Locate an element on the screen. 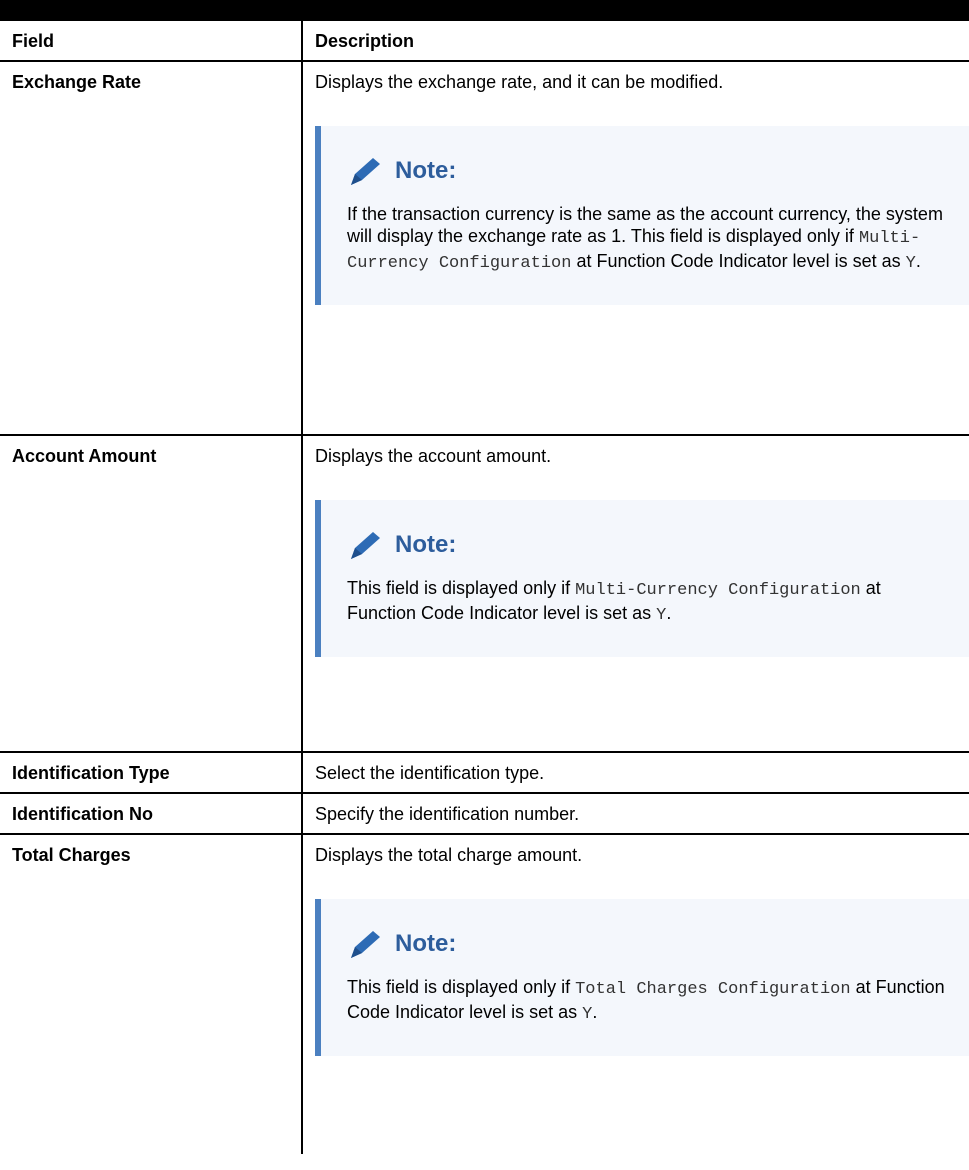 Image resolution: width=969 pixels, height=1170 pixels. field-name: Exchange Rate is located at coordinates (151, 248).